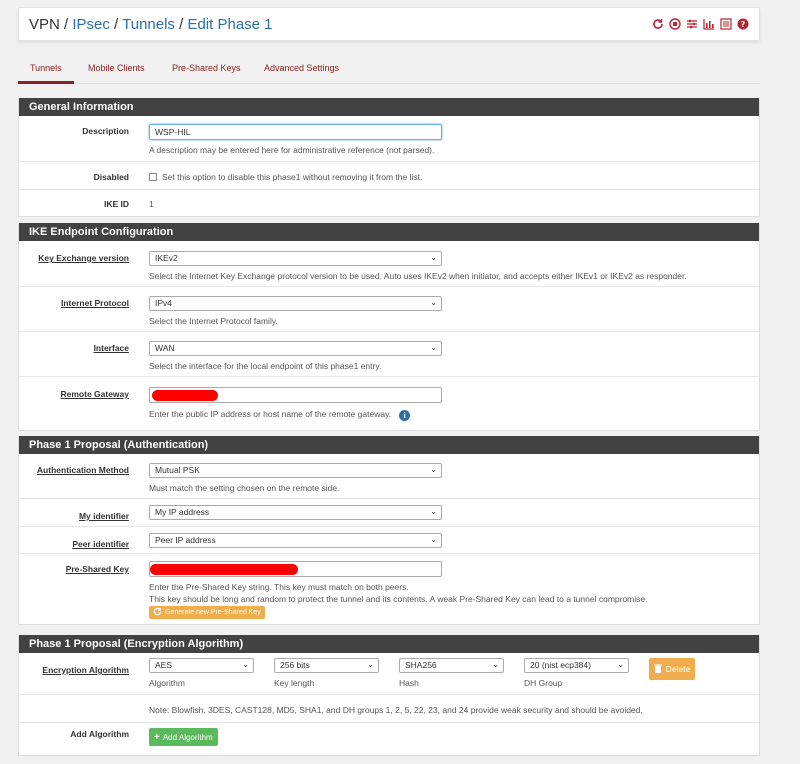  I want to click on pre-shared-key-input, so click(295, 569).